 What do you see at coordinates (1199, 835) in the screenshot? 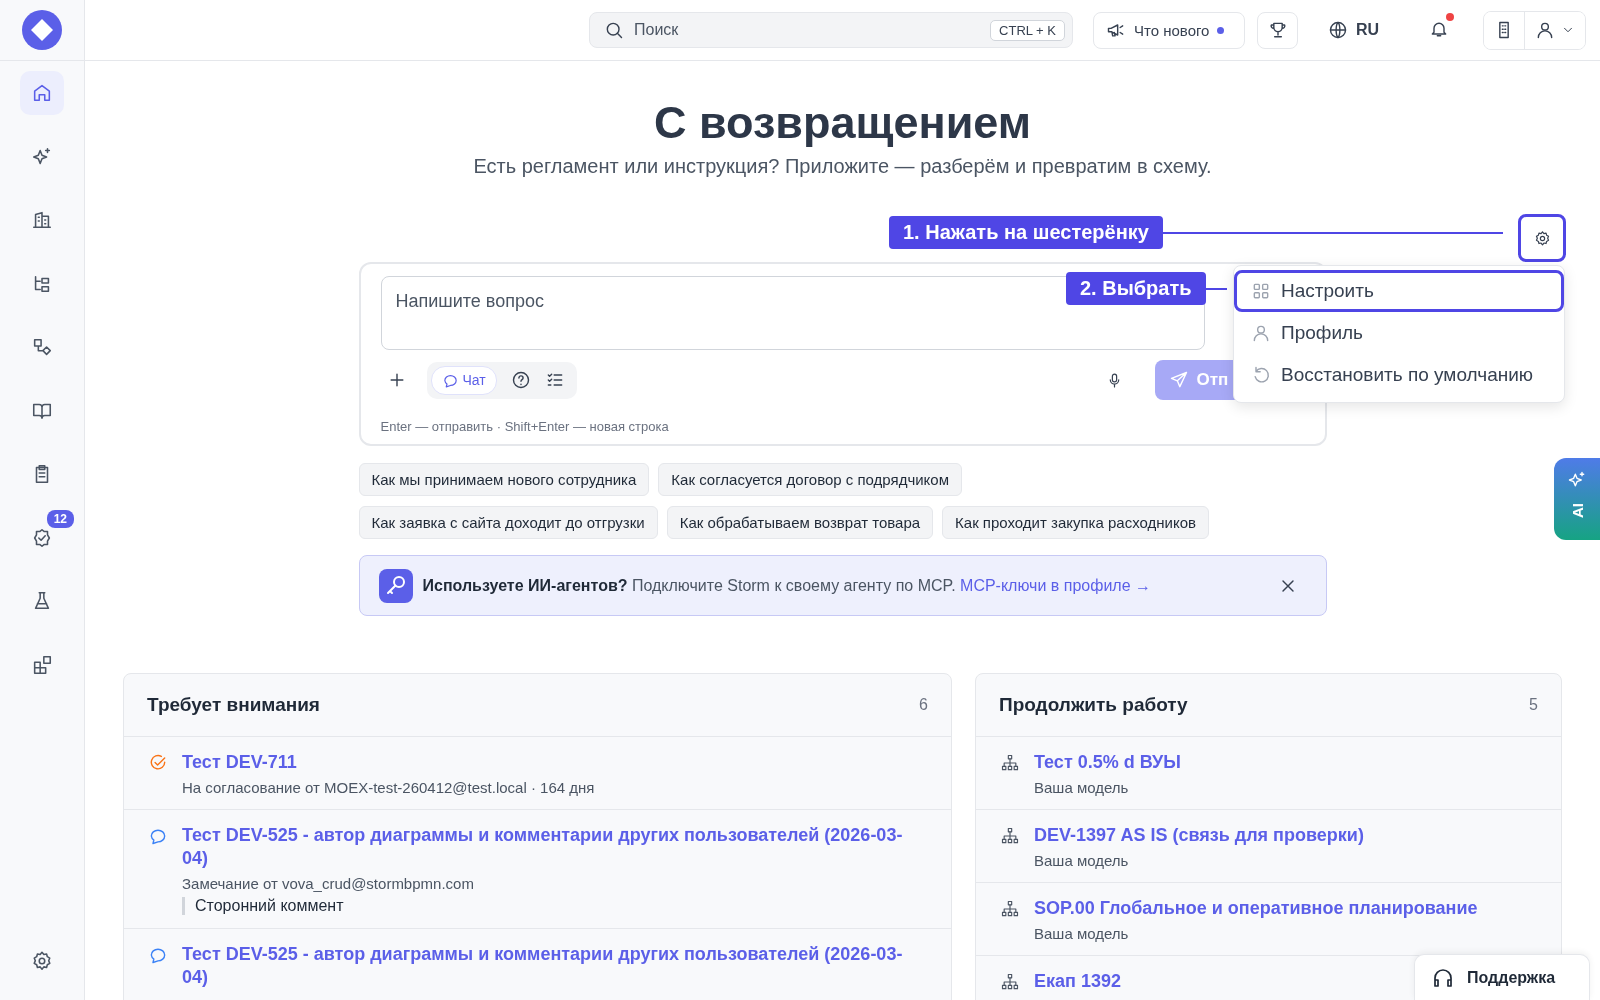
I see `item-link: DEV-1397 AS IS (связь для проверки)` at bounding box center [1199, 835].